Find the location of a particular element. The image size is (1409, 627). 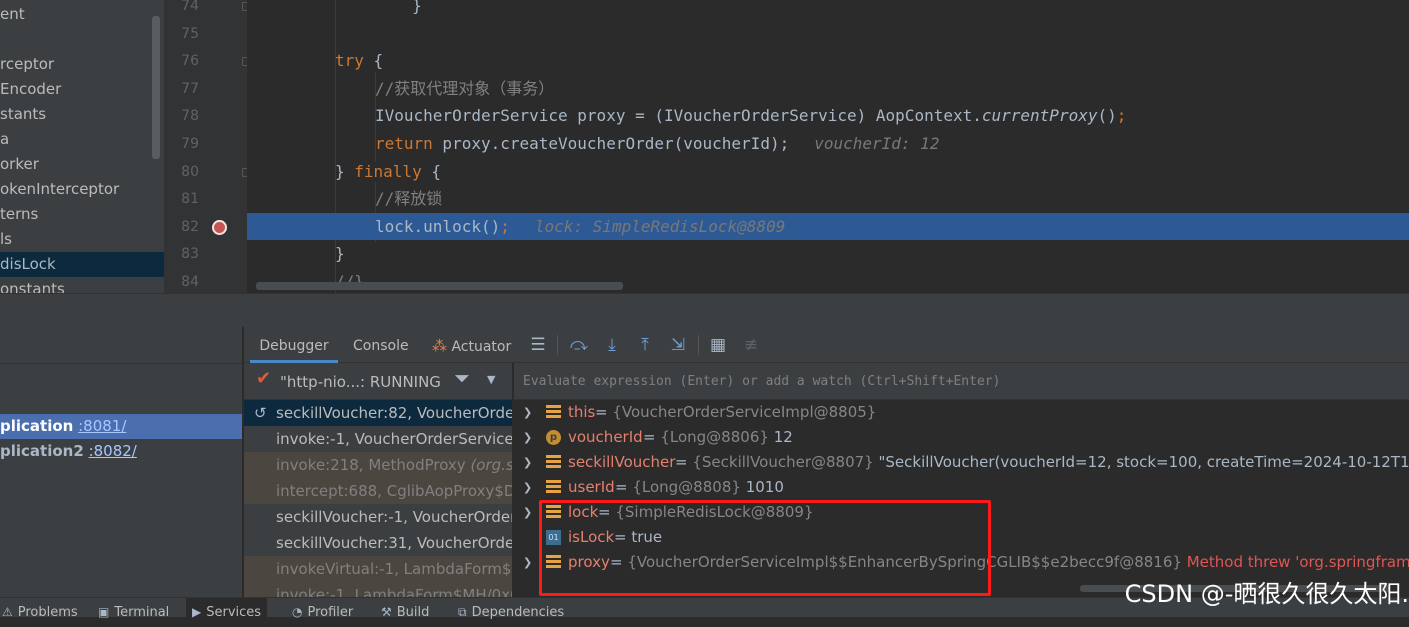

bottom-tab-dependencies: ⧉ Dependencies is located at coordinates (511, 609).